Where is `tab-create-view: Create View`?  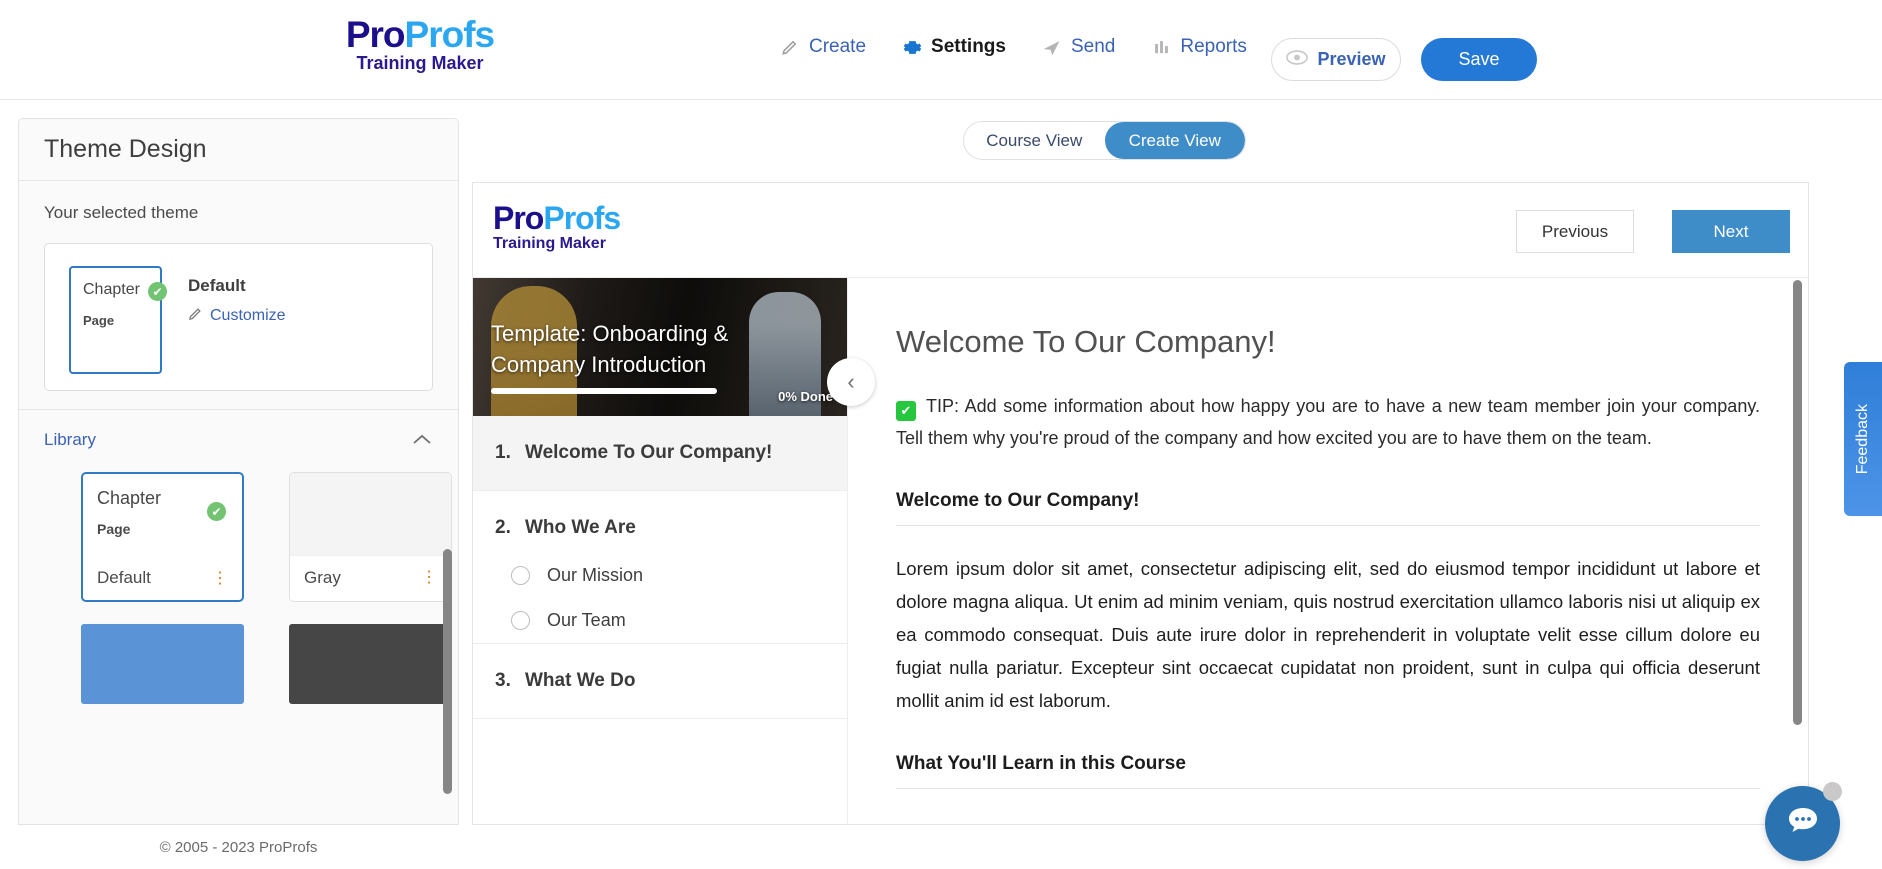 tab-create-view: Create View is located at coordinates (1174, 140).